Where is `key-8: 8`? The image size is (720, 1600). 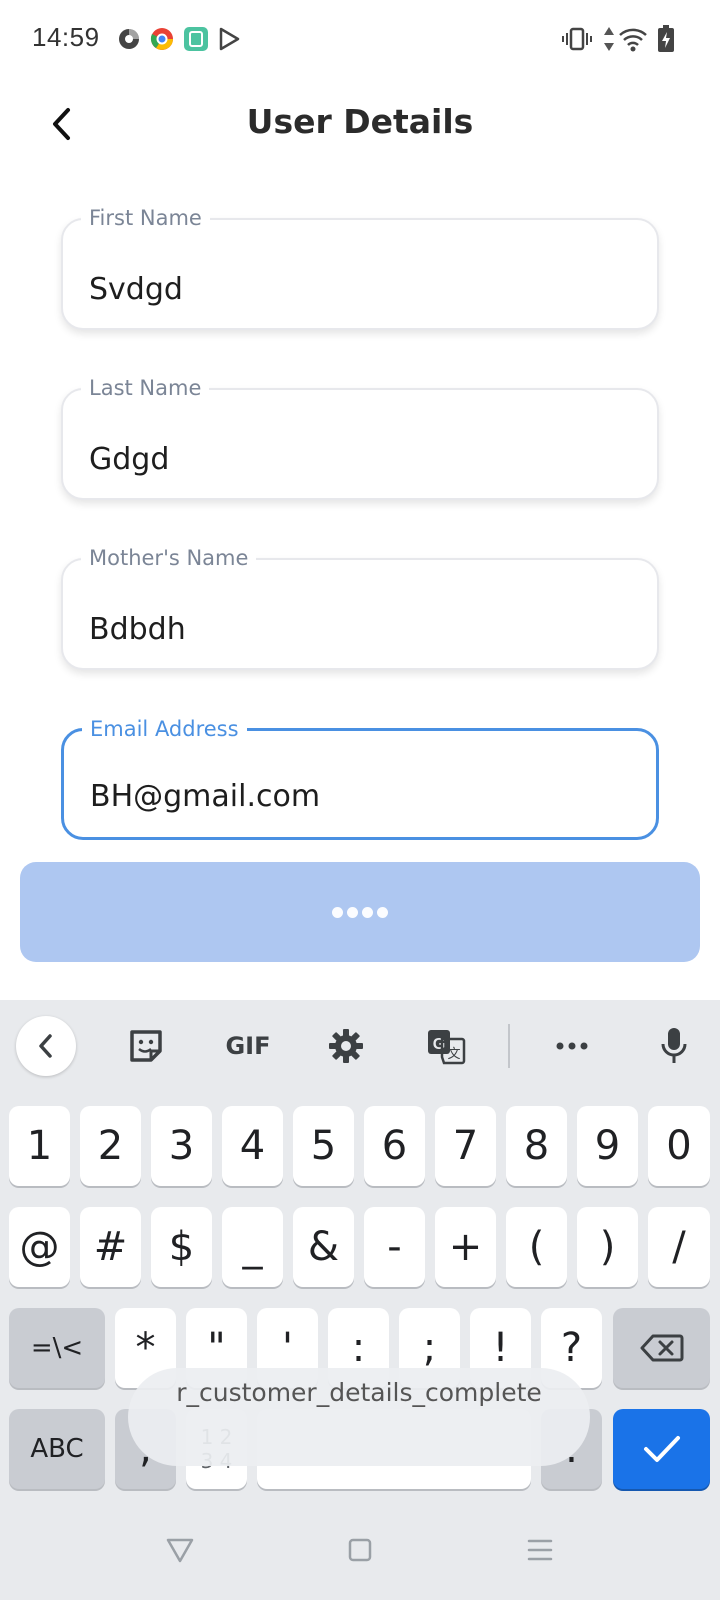 key-8: 8 is located at coordinates (536, 1146).